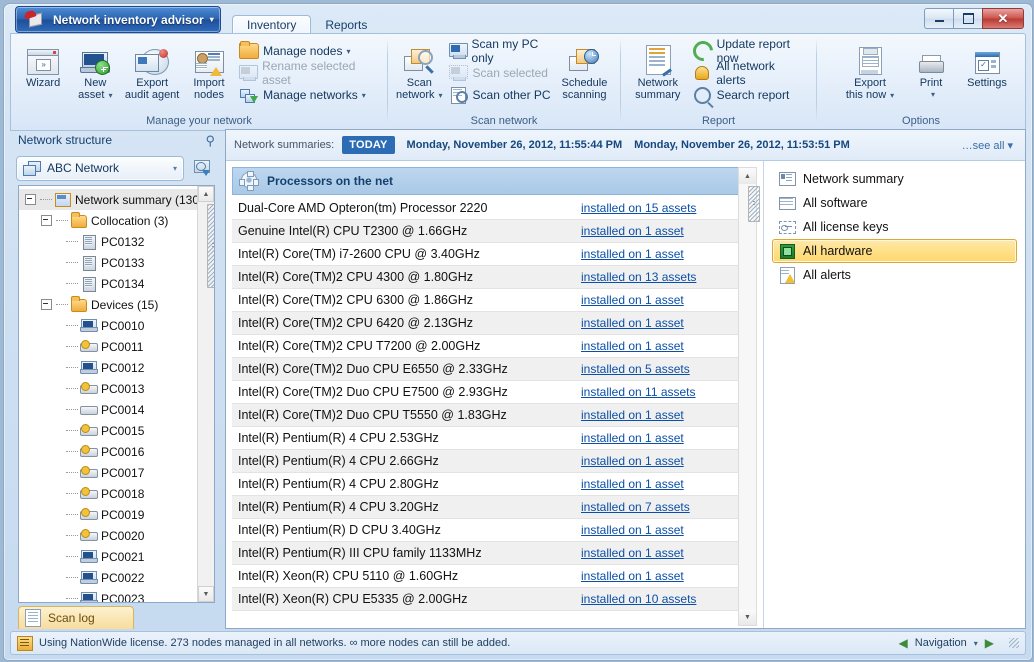  What do you see at coordinates (100, 168) in the screenshot?
I see `network-selector: ABC Network ▾` at bounding box center [100, 168].